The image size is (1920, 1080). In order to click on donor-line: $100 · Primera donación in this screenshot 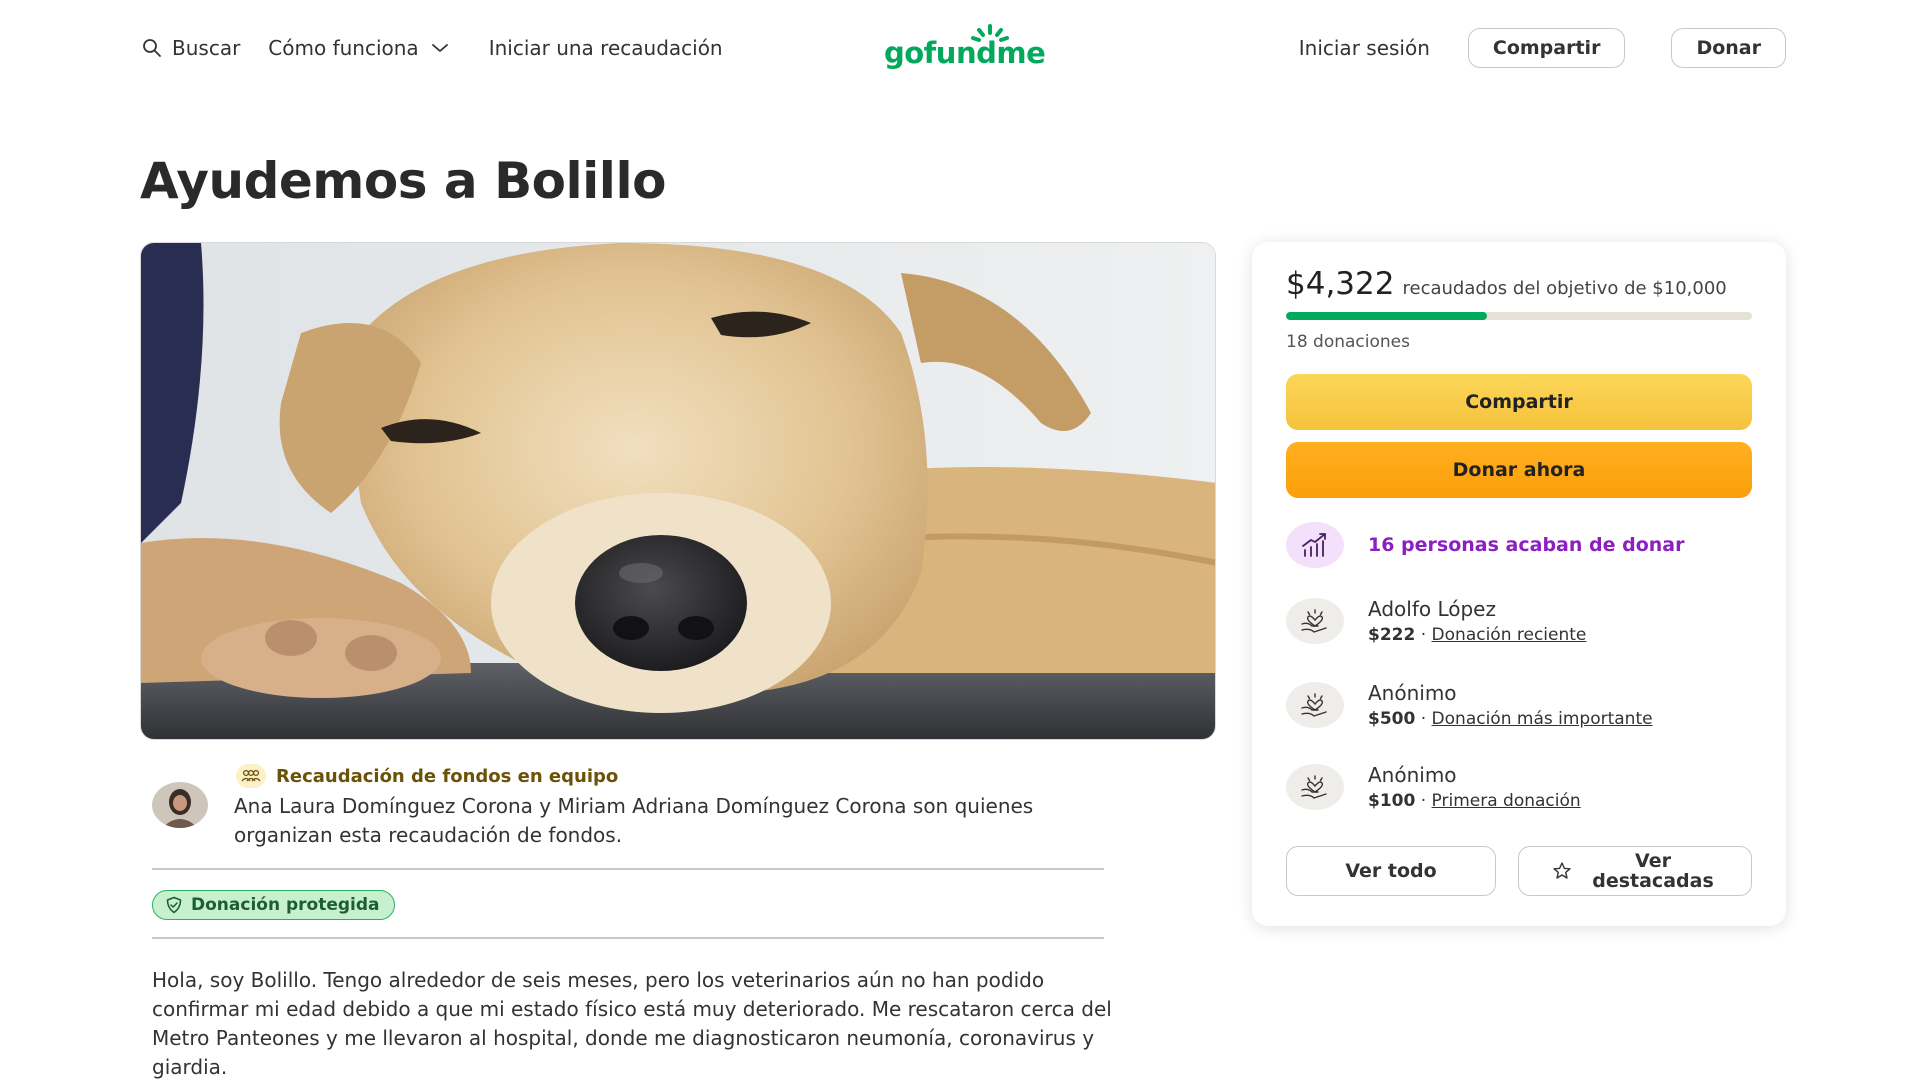, I will do `click(1474, 801)`.